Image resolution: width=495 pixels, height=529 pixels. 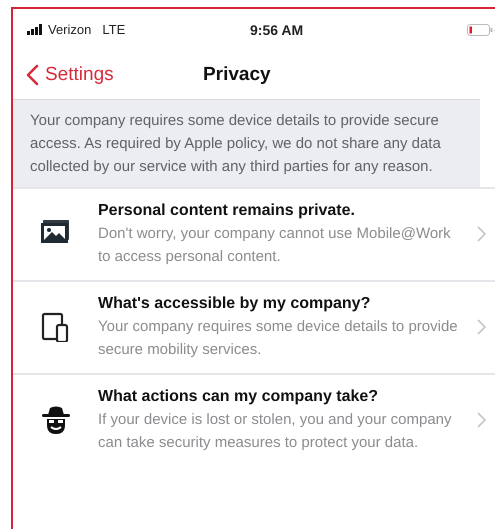 What do you see at coordinates (55, 420) in the screenshot?
I see `spy-icon` at bounding box center [55, 420].